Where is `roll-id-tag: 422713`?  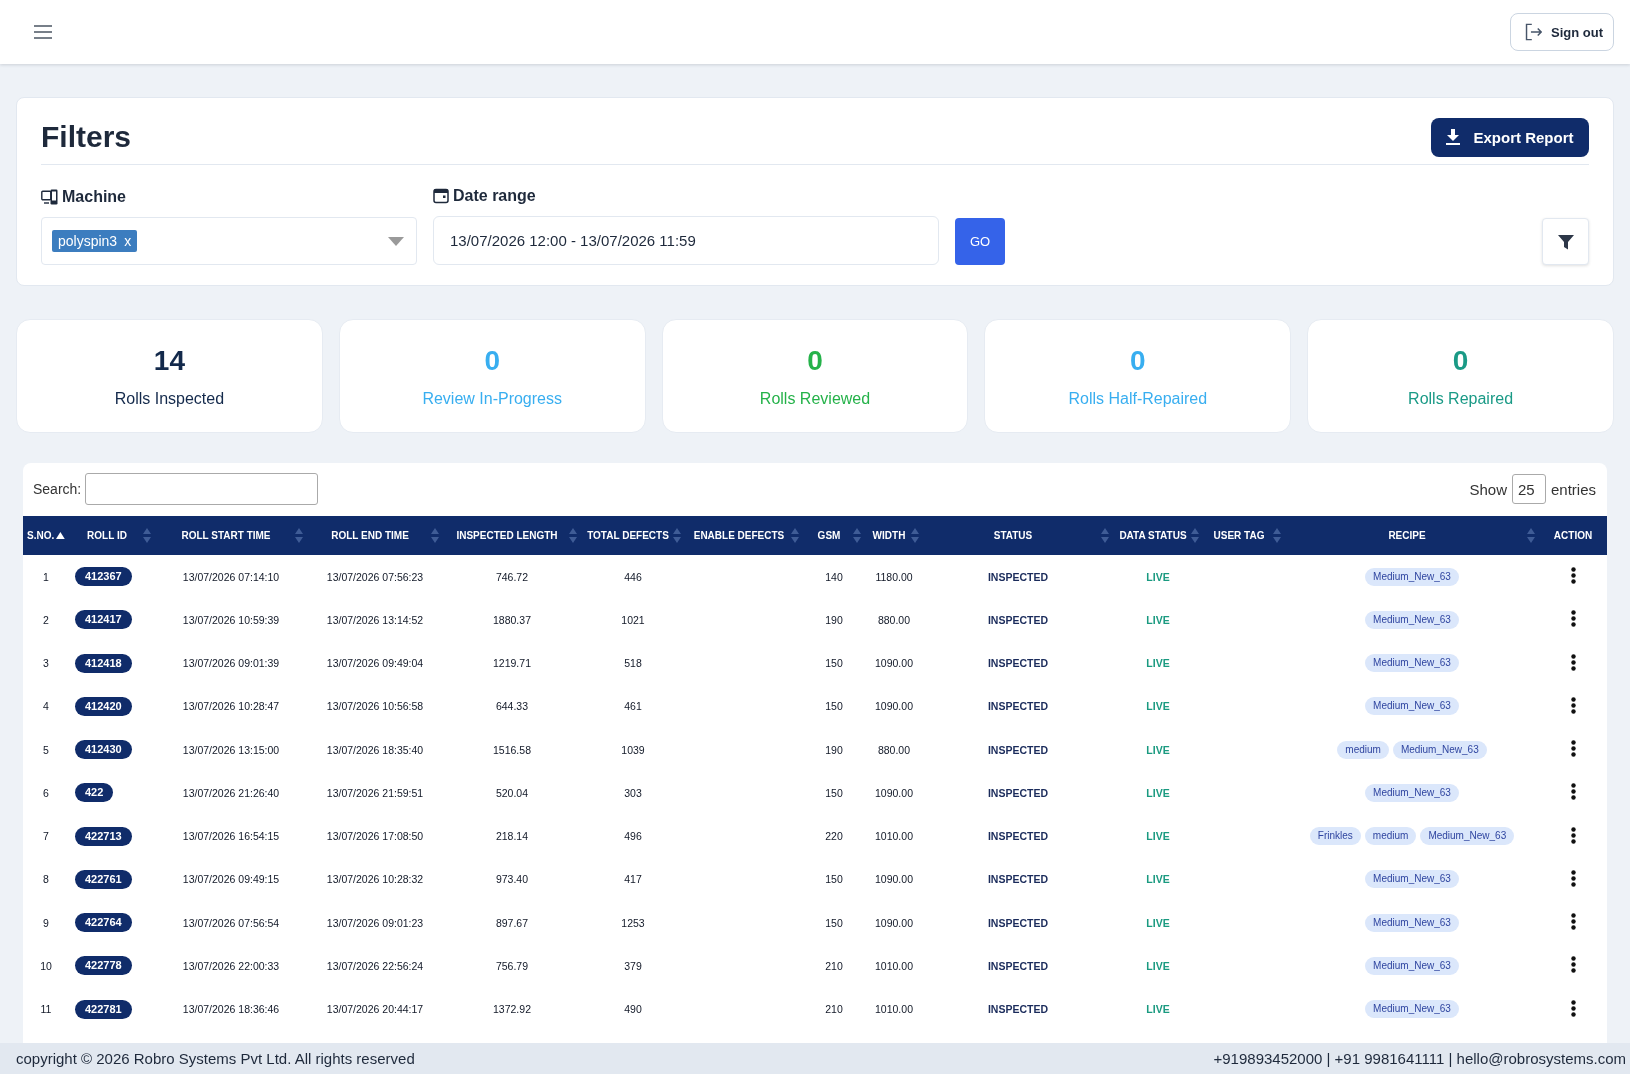 roll-id-tag: 422713 is located at coordinates (103, 836).